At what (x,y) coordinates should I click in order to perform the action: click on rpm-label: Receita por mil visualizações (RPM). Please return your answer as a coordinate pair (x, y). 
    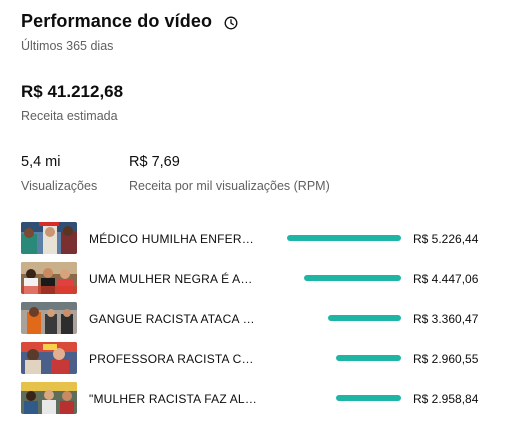
    Looking at the image, I should click on (229, 186).